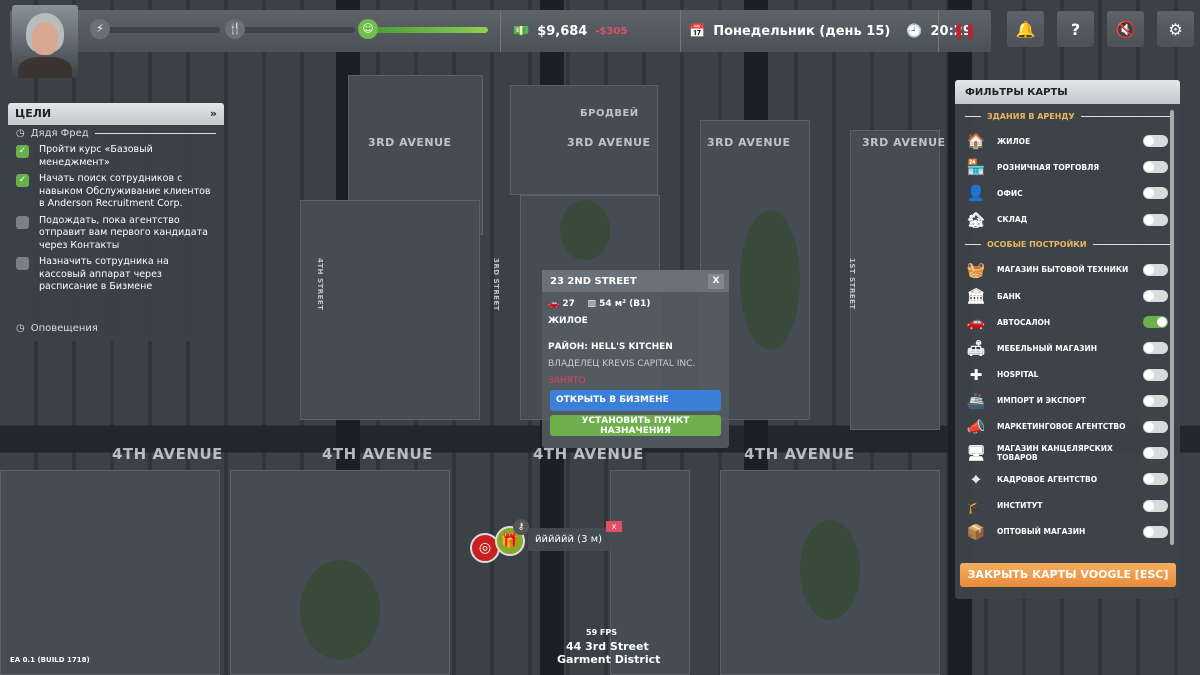 The height and width of the screenshot is (675, 1200). Describe the element at coordinates (976, 219) in the screenshot. I see `building-type-icon: 🏚` at that location.